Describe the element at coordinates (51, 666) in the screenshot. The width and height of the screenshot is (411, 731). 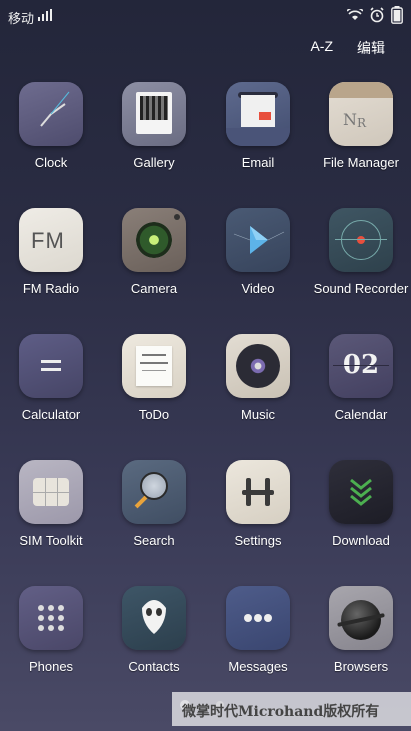
I see `app-label: Phones` at that location.